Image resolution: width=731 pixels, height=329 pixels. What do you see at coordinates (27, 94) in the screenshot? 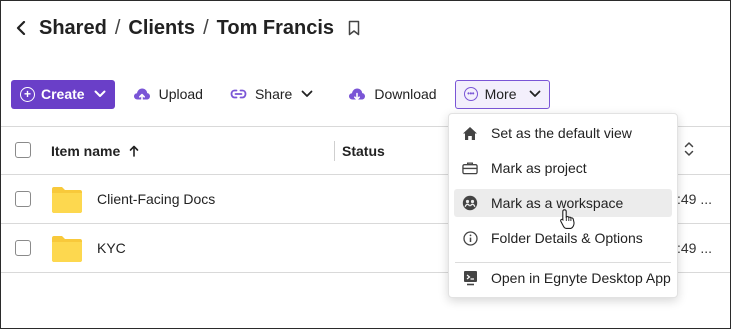
I see `plus-icon: +` at bounding box center [27, 94].